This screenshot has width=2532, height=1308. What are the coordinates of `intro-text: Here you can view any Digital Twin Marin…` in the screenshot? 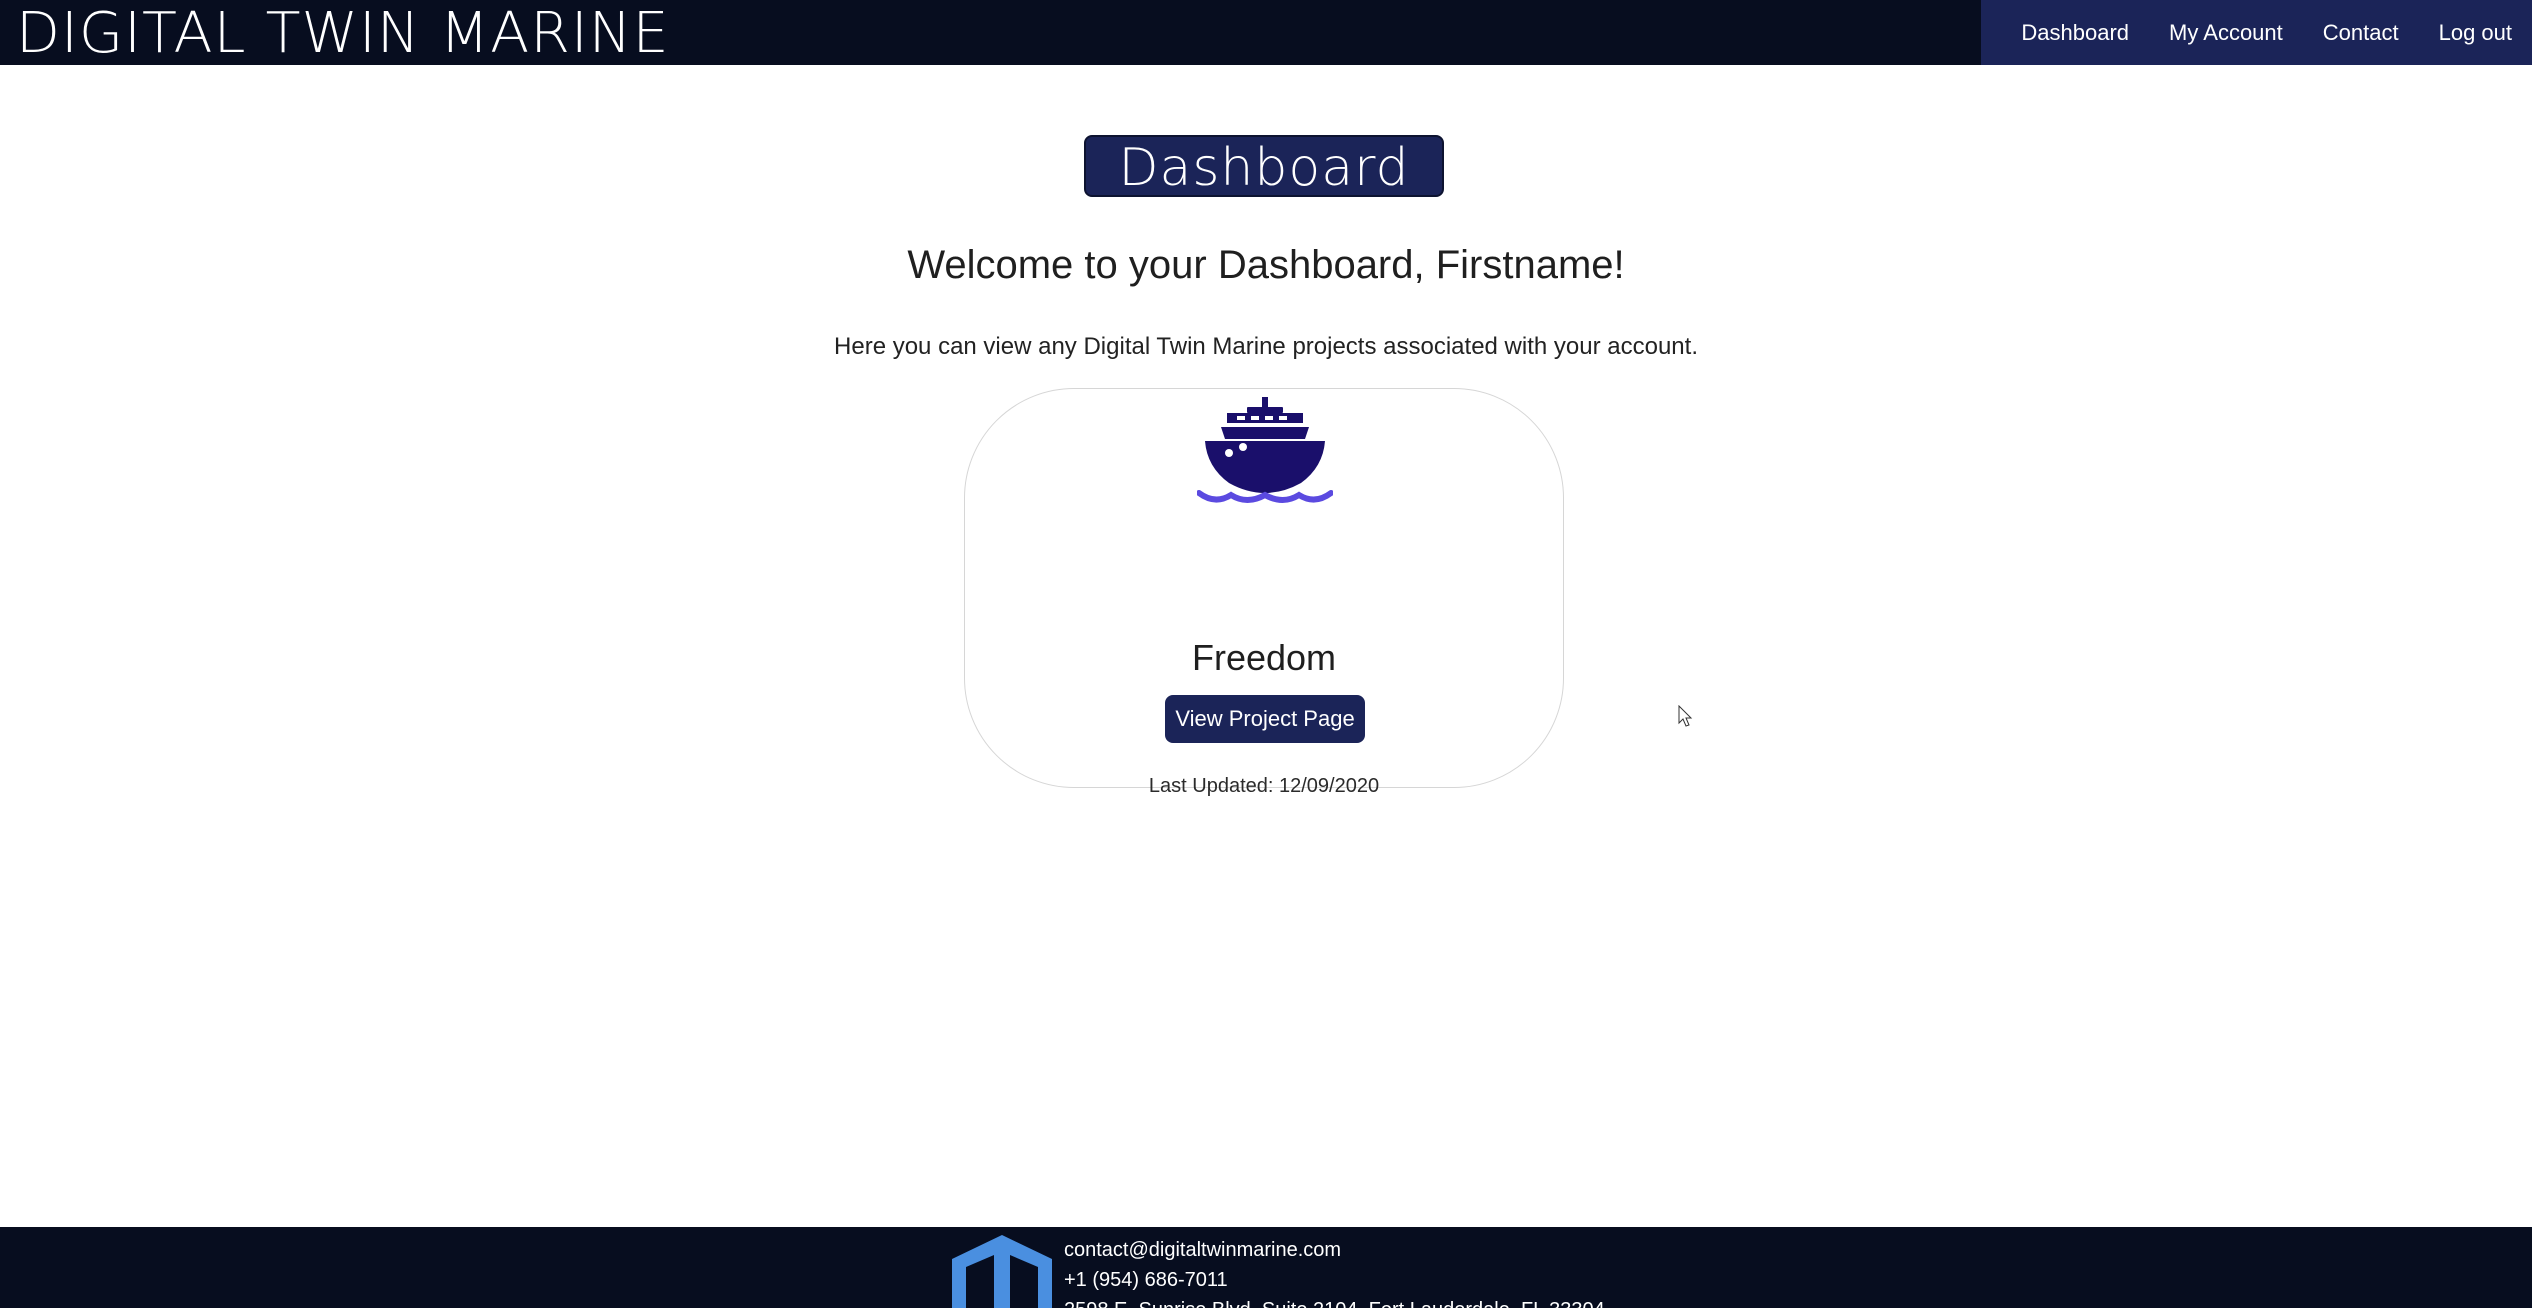 It's located at (1266, 346).